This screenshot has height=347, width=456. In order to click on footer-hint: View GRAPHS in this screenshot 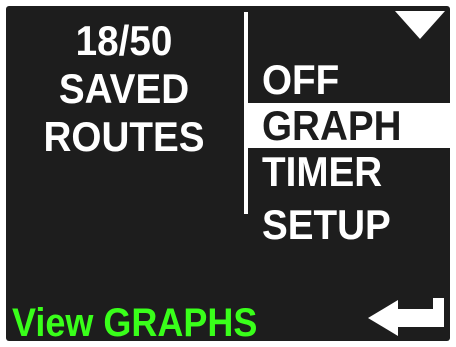, I will do `click(135, 321)`.